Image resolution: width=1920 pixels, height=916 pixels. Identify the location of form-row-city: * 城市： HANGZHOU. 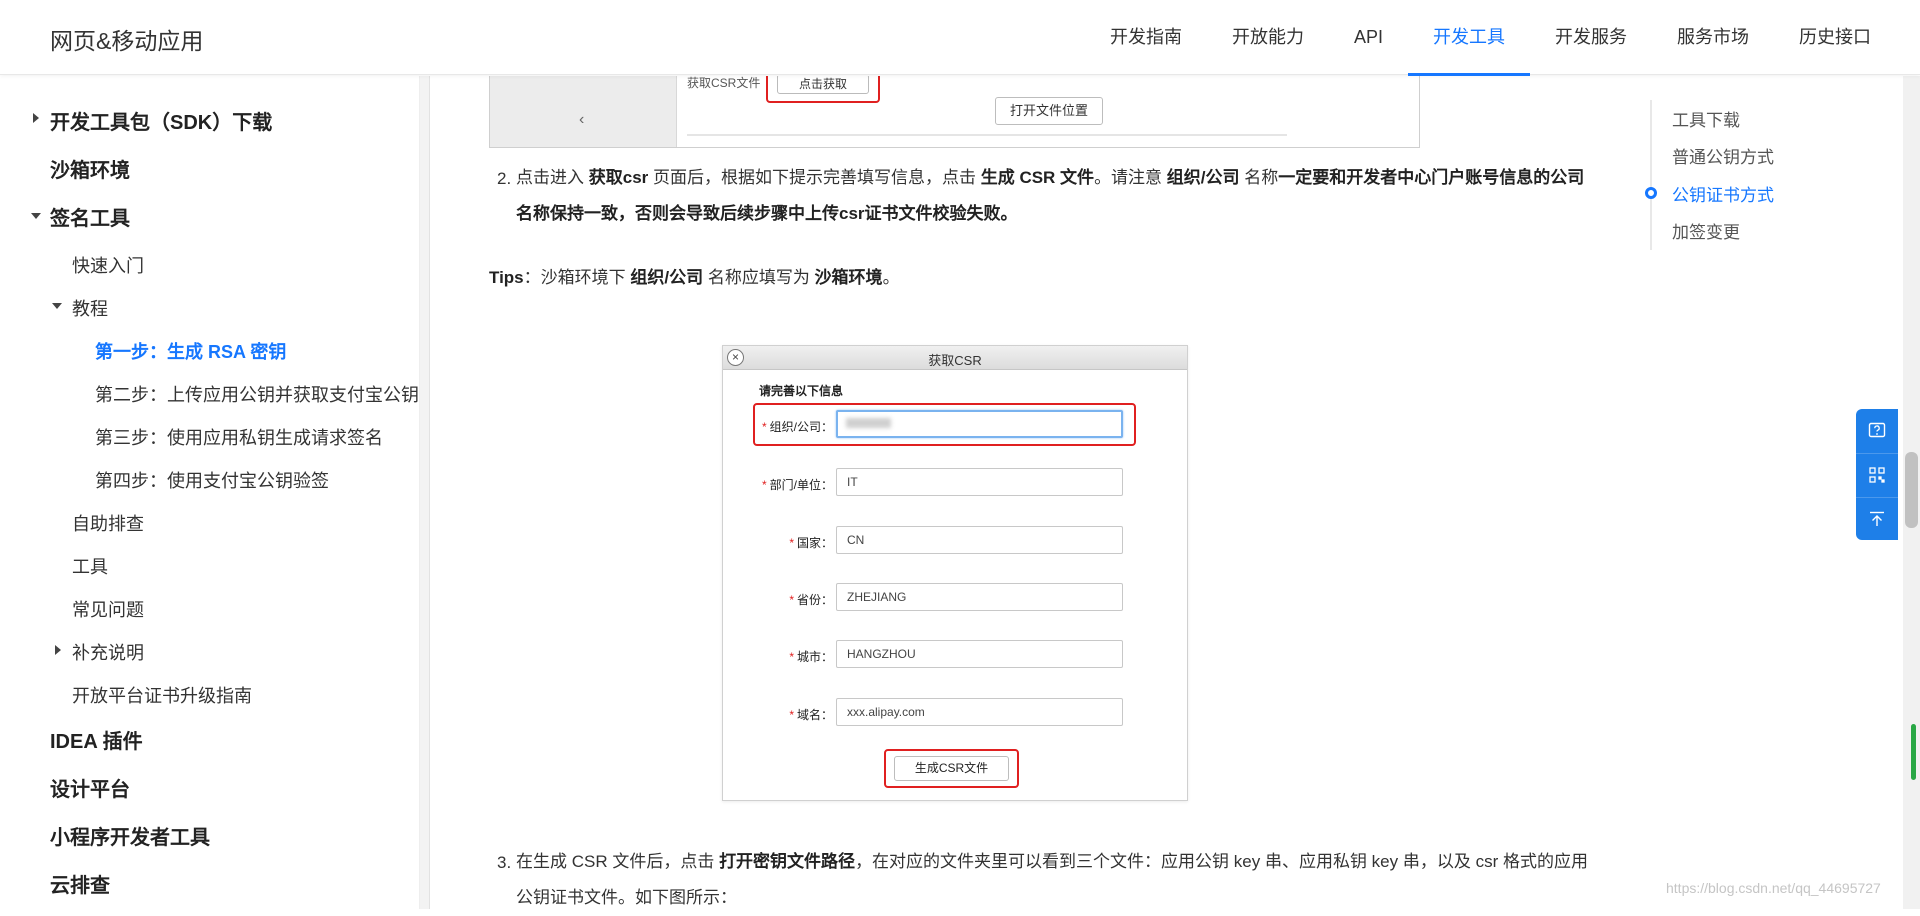
(955, 655).